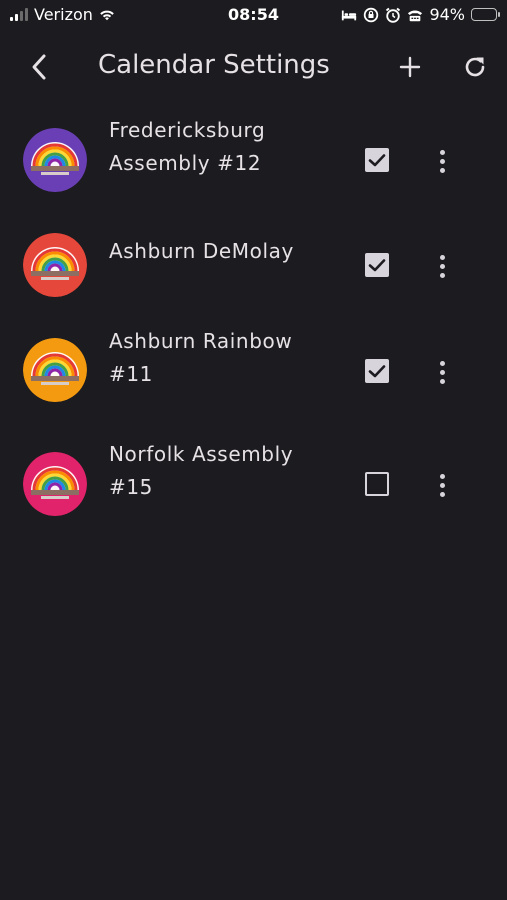  What do you see at coordinates (371, 14) in the screenshot?
I see `lock-rotation-icon` at bounding box center [371, 14].